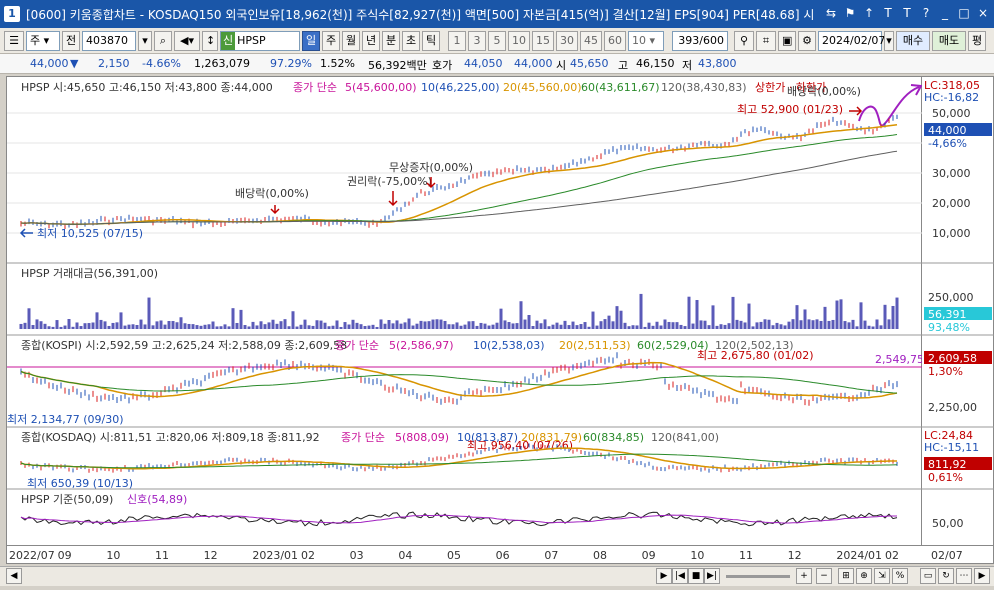  What do you see at coordinates (646, 40) in the screenshot?
I see `interval-select: 10 ▾` at bounding box center [646, 40].